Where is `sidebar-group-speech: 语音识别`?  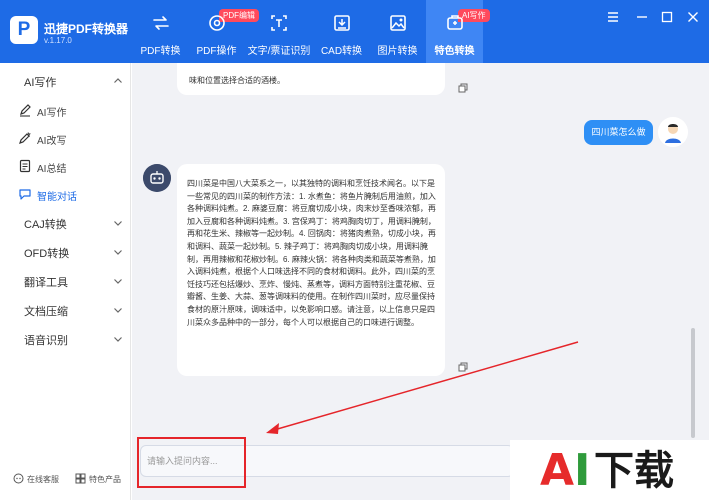
sidebar-group-speech: 语音识别 is located at coordinates (65, 339).